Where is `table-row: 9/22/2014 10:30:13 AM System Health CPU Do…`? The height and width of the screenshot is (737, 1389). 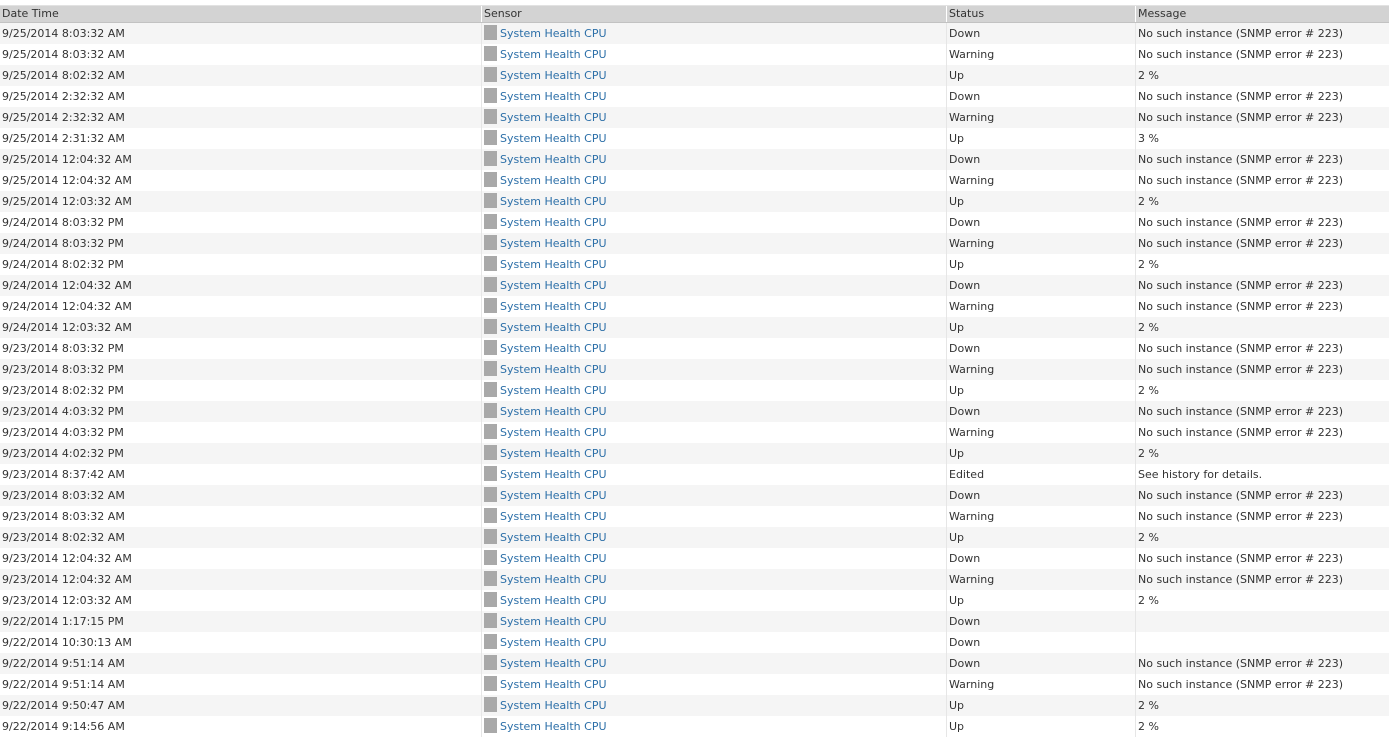 table-row: 9/22/2014 10:30:13 AM System Health CPU Do… is located at coordinates (694, 642).